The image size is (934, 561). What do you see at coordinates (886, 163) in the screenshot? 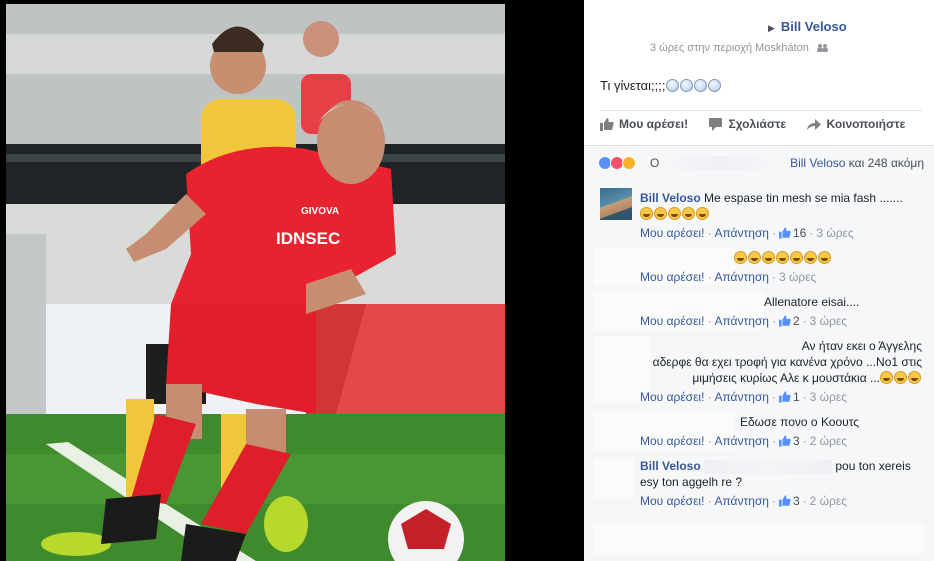
I see `reactions-summary-rest: και 248 ακόμη` at bounding box center [886, 163].